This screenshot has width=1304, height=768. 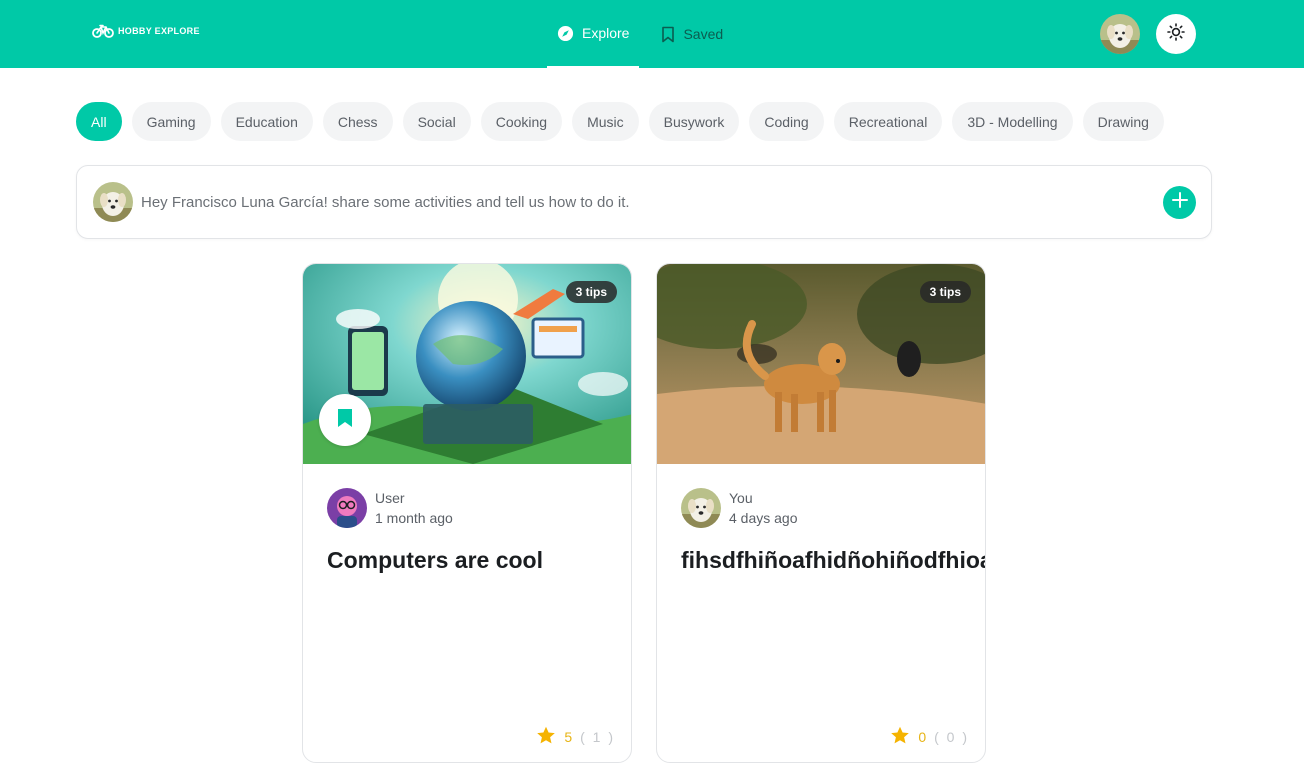 I want to click on save-bookmark-button, so click(x=345, y=420).